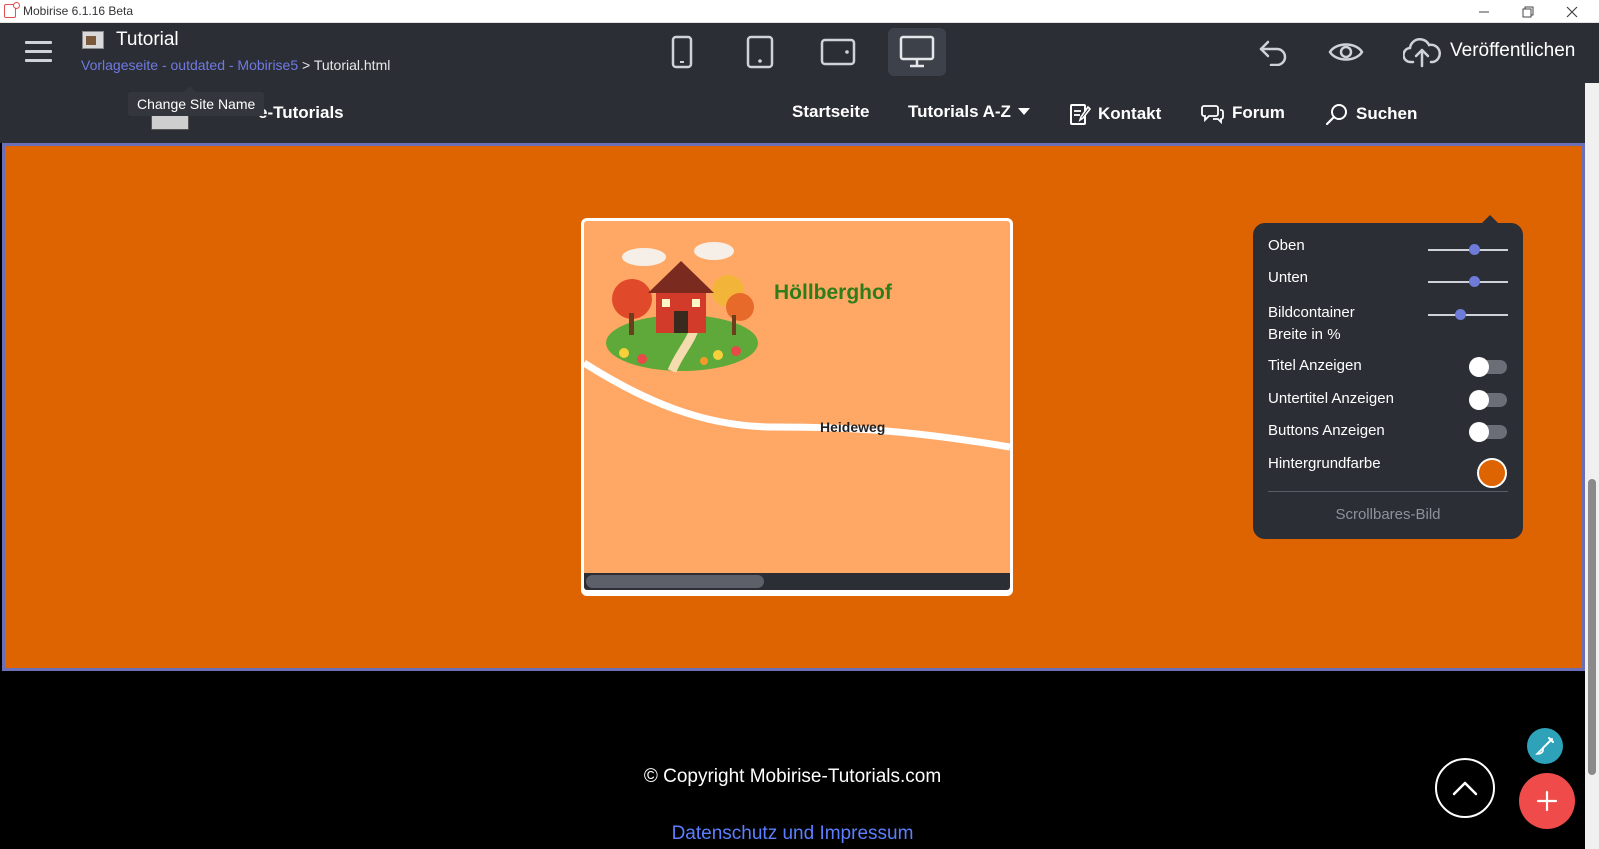 This screenshot has width=1599, height=849. I want to click on oben-slider, so click(1468, 249).